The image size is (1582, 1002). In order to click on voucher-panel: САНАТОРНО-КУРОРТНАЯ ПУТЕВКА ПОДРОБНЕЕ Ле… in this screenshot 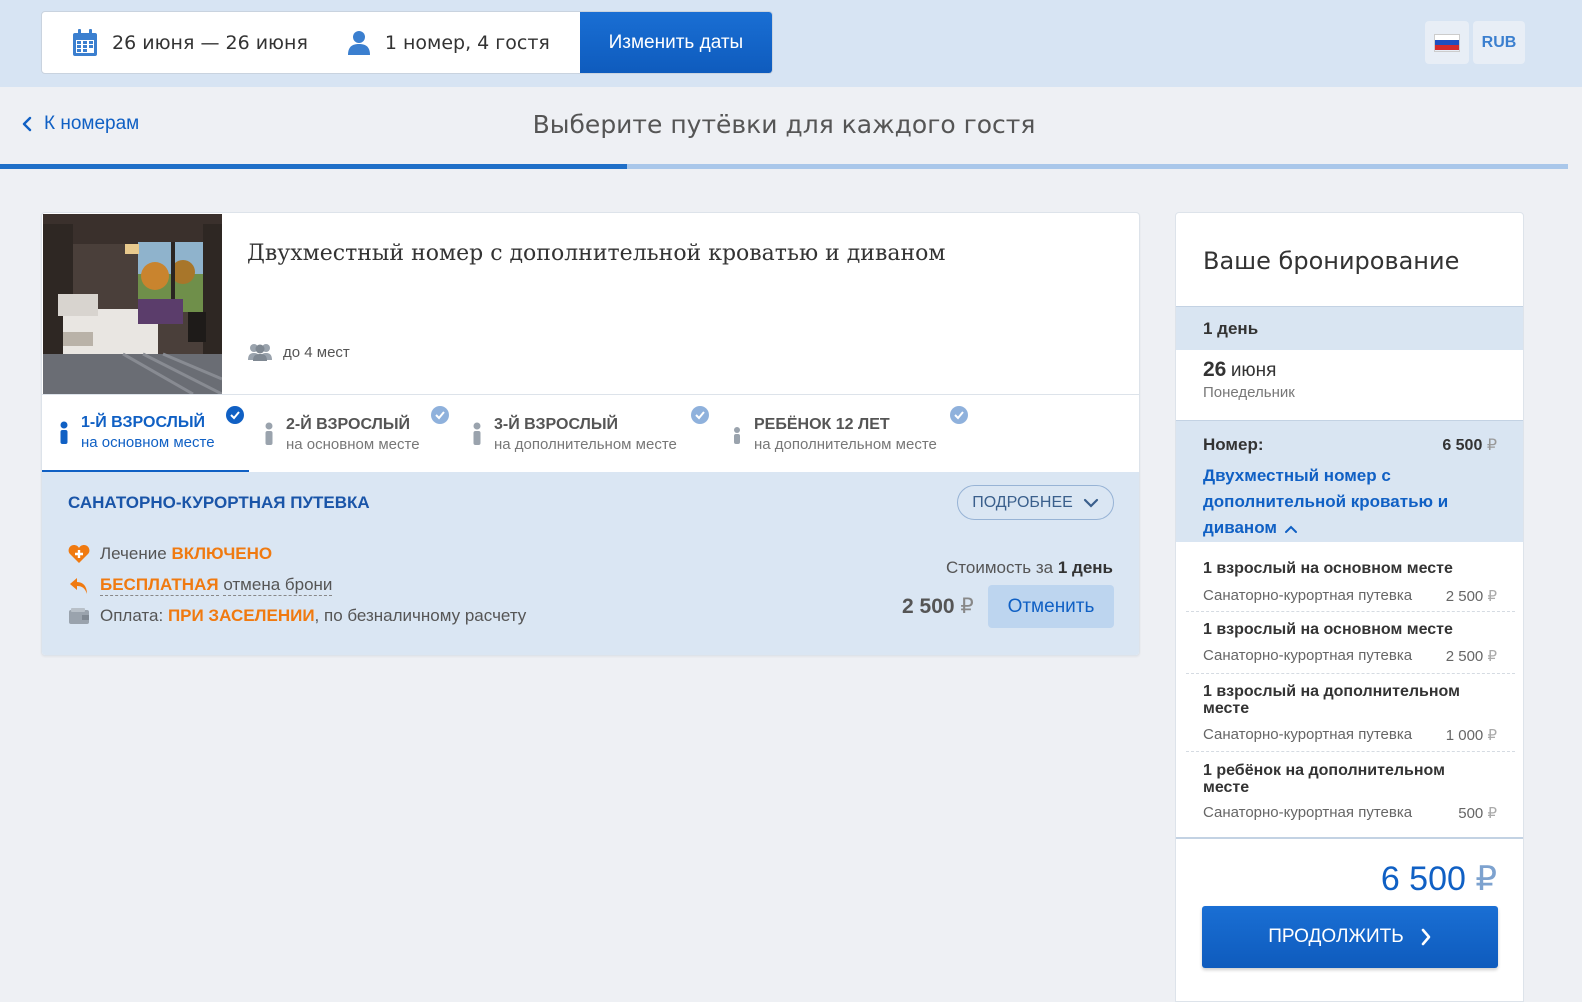, I will do `click(590, 563)`.